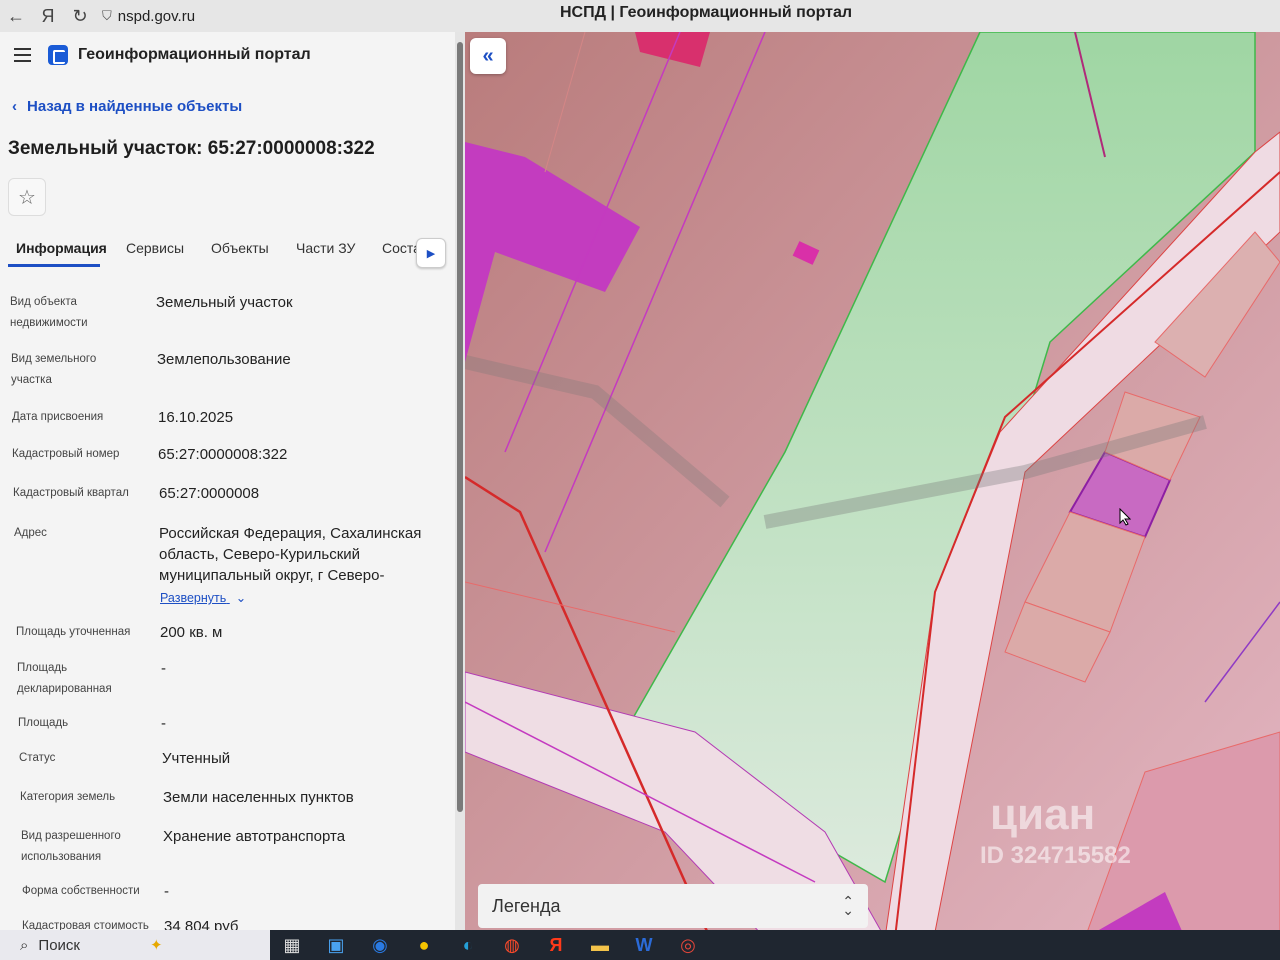  I want to click on tabs-next-arrow-icon: ▶, so click(431, 253).